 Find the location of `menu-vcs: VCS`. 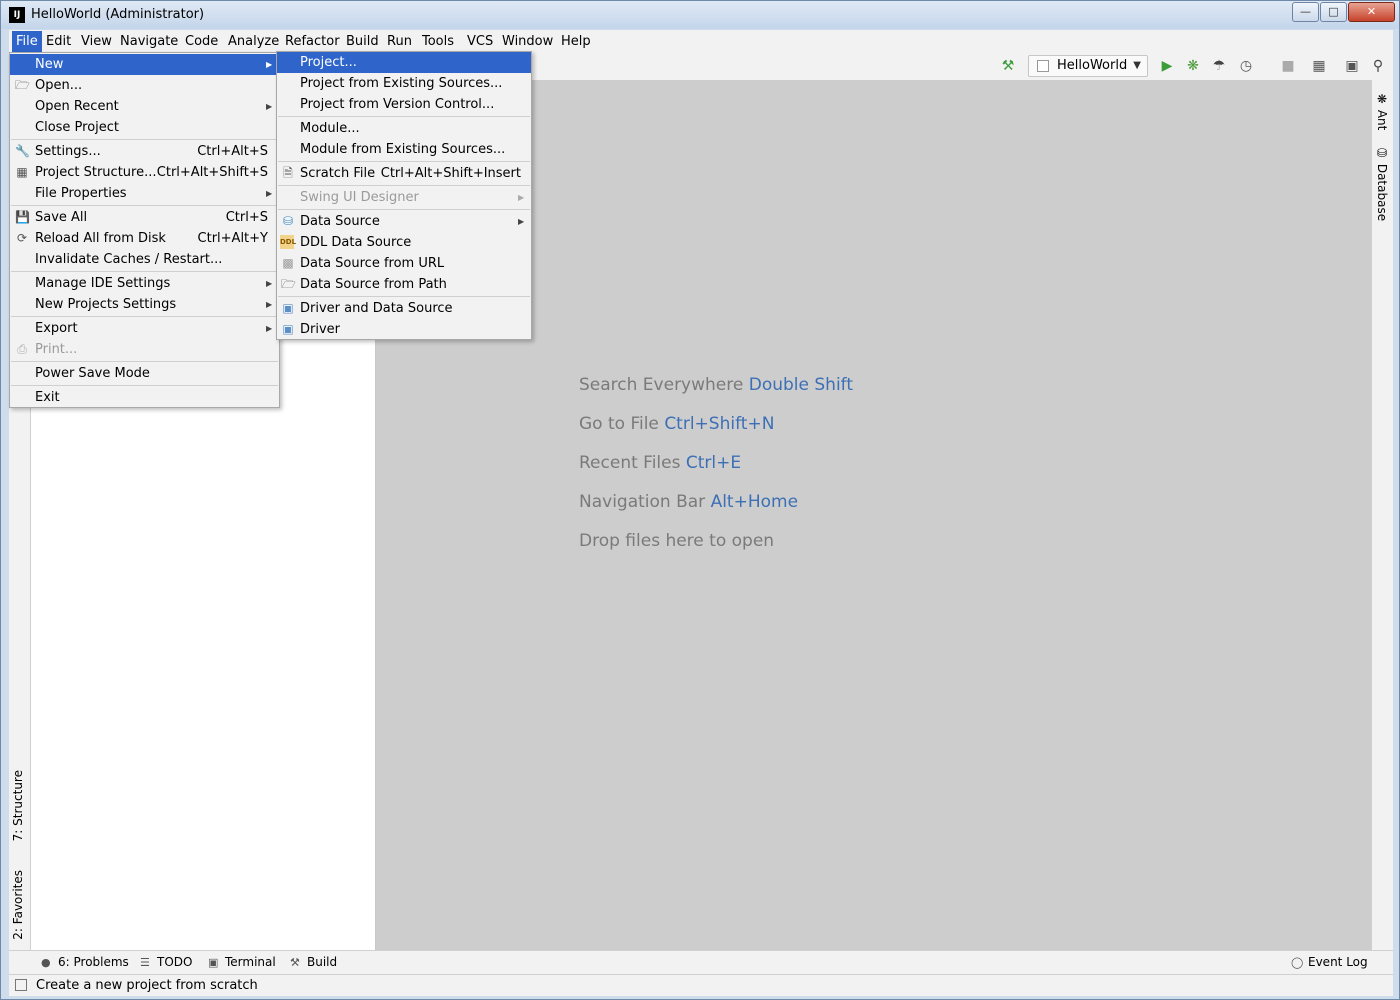

menu-vcs: VCS is located at coordinates (480, 41).